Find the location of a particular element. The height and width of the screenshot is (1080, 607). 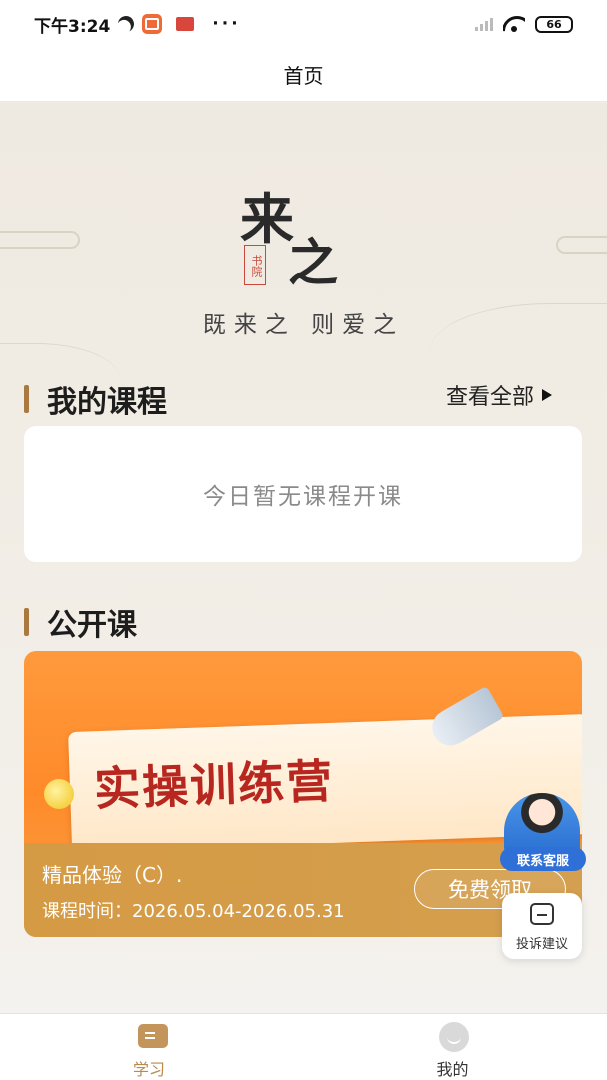

moon-icon is located at coordinates (126, 24).